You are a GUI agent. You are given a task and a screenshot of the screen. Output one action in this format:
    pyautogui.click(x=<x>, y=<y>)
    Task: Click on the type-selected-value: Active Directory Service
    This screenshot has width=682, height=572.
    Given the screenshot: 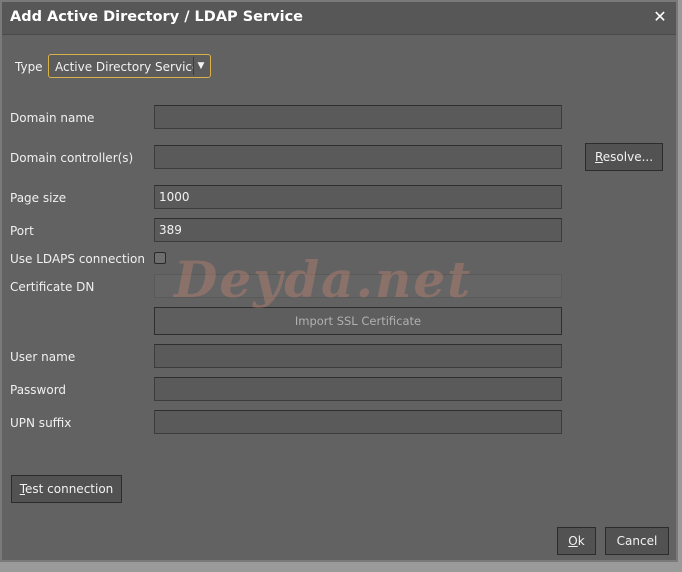 What is the action you would take?
    pyautogui.click(x=127, y=67)
    